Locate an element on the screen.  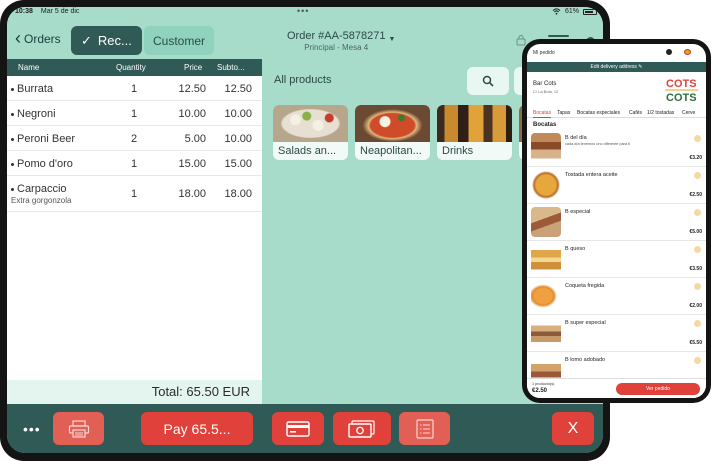
phone-tab-cafes: Cafés is located at coordinates (635, 113).